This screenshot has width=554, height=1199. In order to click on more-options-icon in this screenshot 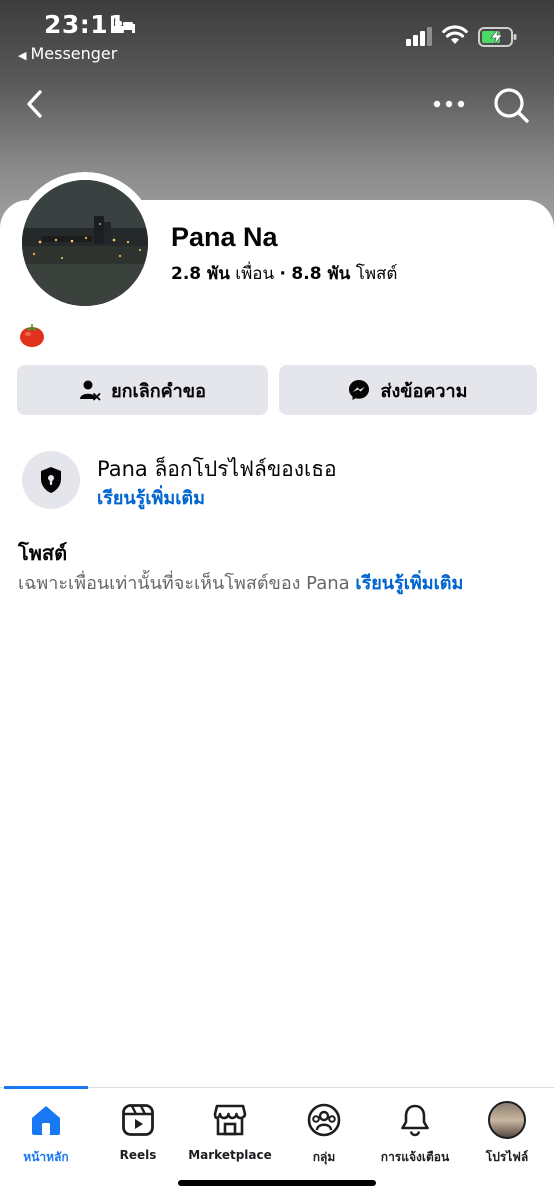, I will do `click(449, 104)`.